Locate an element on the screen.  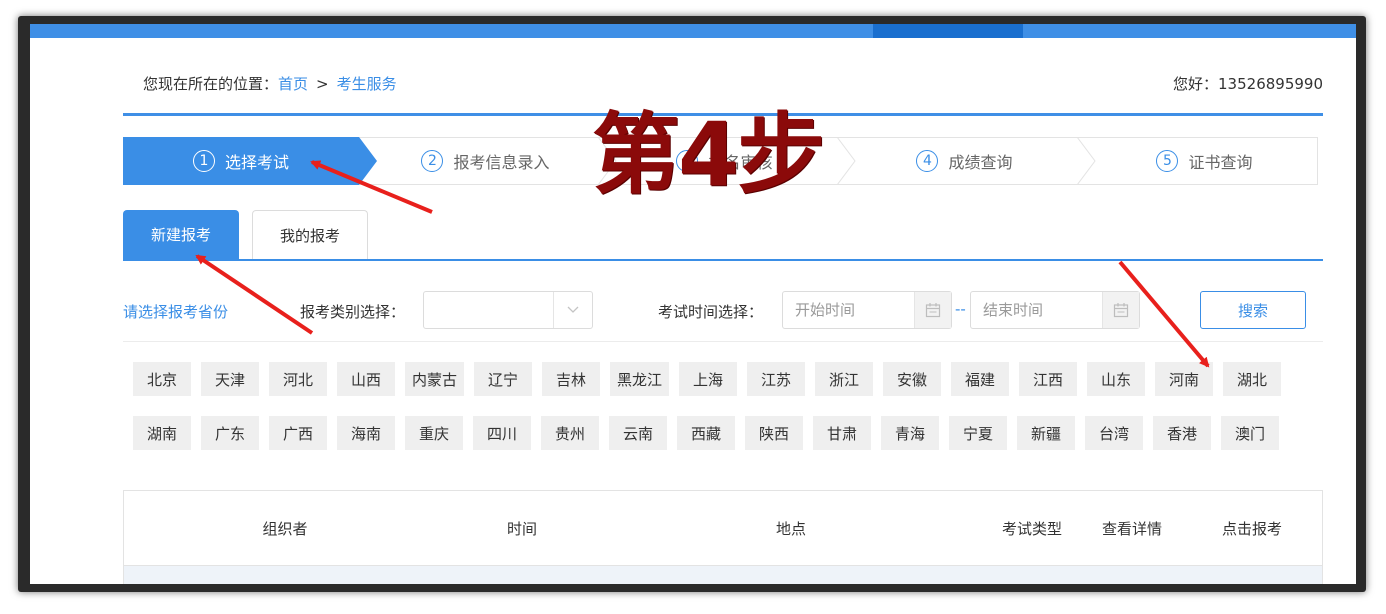
province-tag: 香港 is located at coordinates (1182, 433).